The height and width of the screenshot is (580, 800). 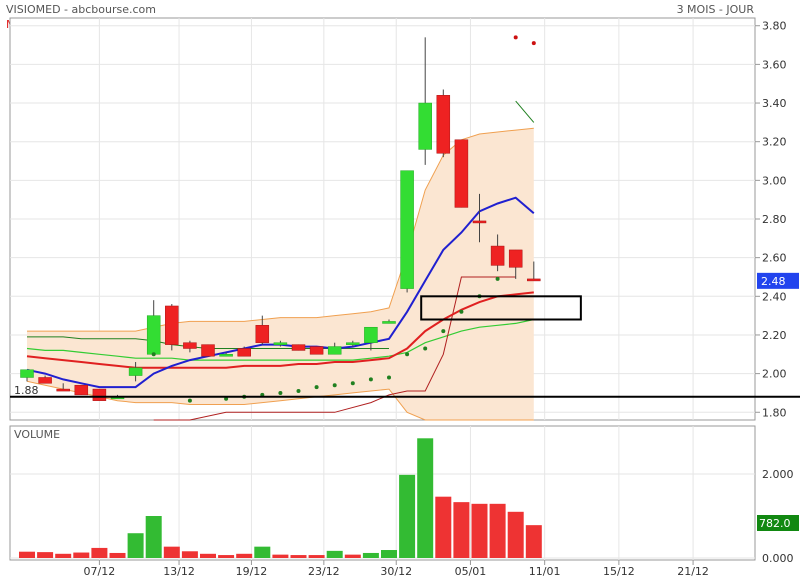 What do you see at coordinates (324, 571) in the screenshot?
I see `x-tick-label: 23/12` at bounding box center [324, 571].